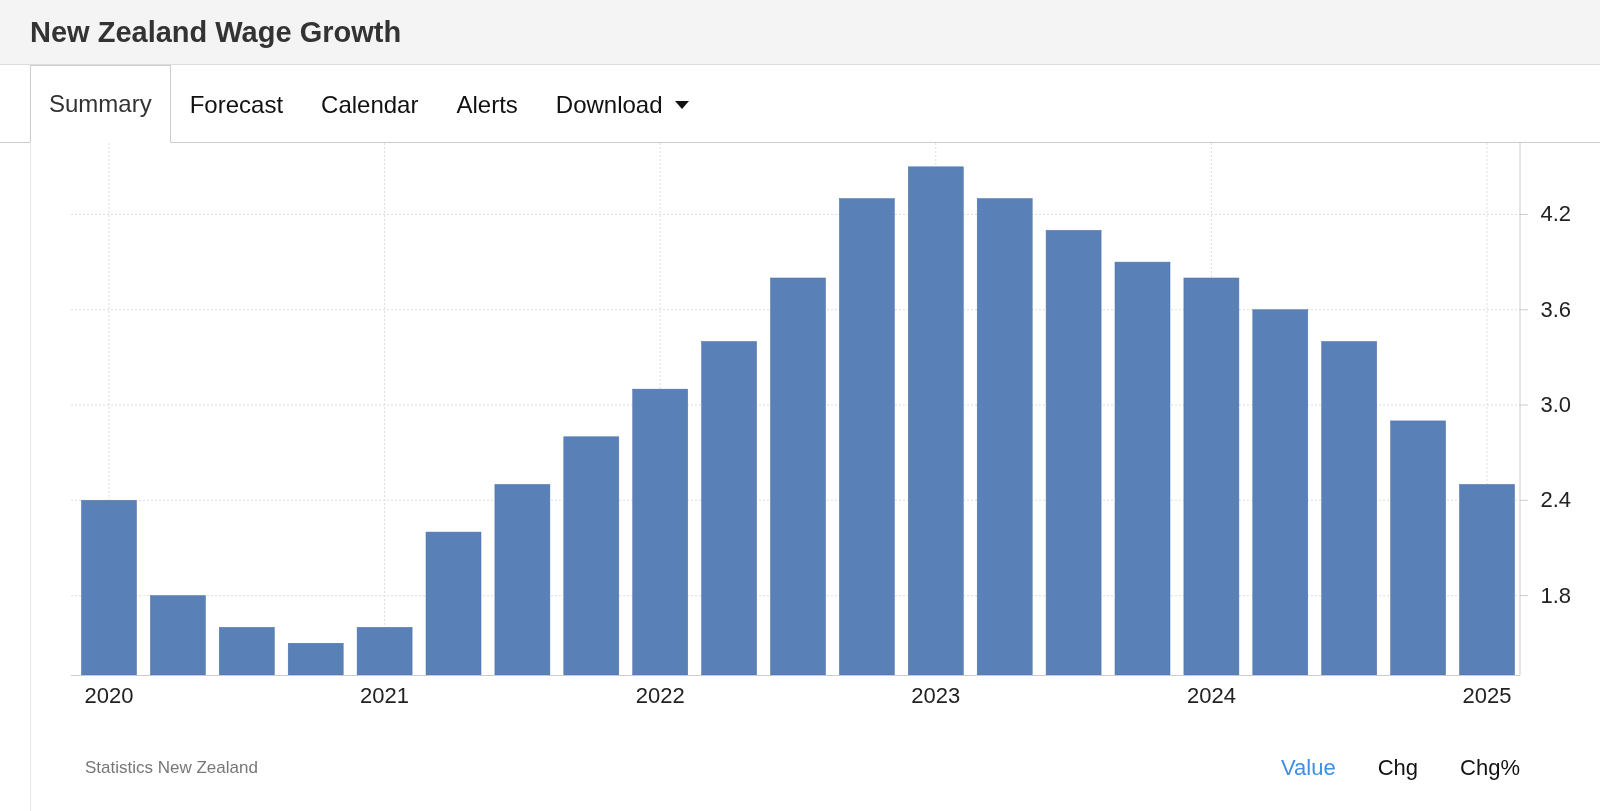 The image size is (1600, 811). What do you see at coordinates (622, 104) in the screenshot?
I see `tab: Download` at bounding box center [622, 104].